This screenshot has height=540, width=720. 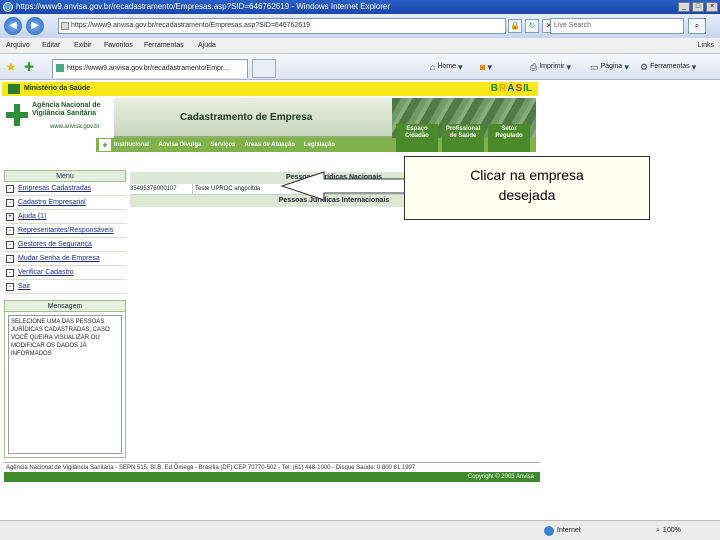 I want to click on sidebar-item-mudar-senha: - Mudar Senha de Empresa, so click(x=65, y=259).